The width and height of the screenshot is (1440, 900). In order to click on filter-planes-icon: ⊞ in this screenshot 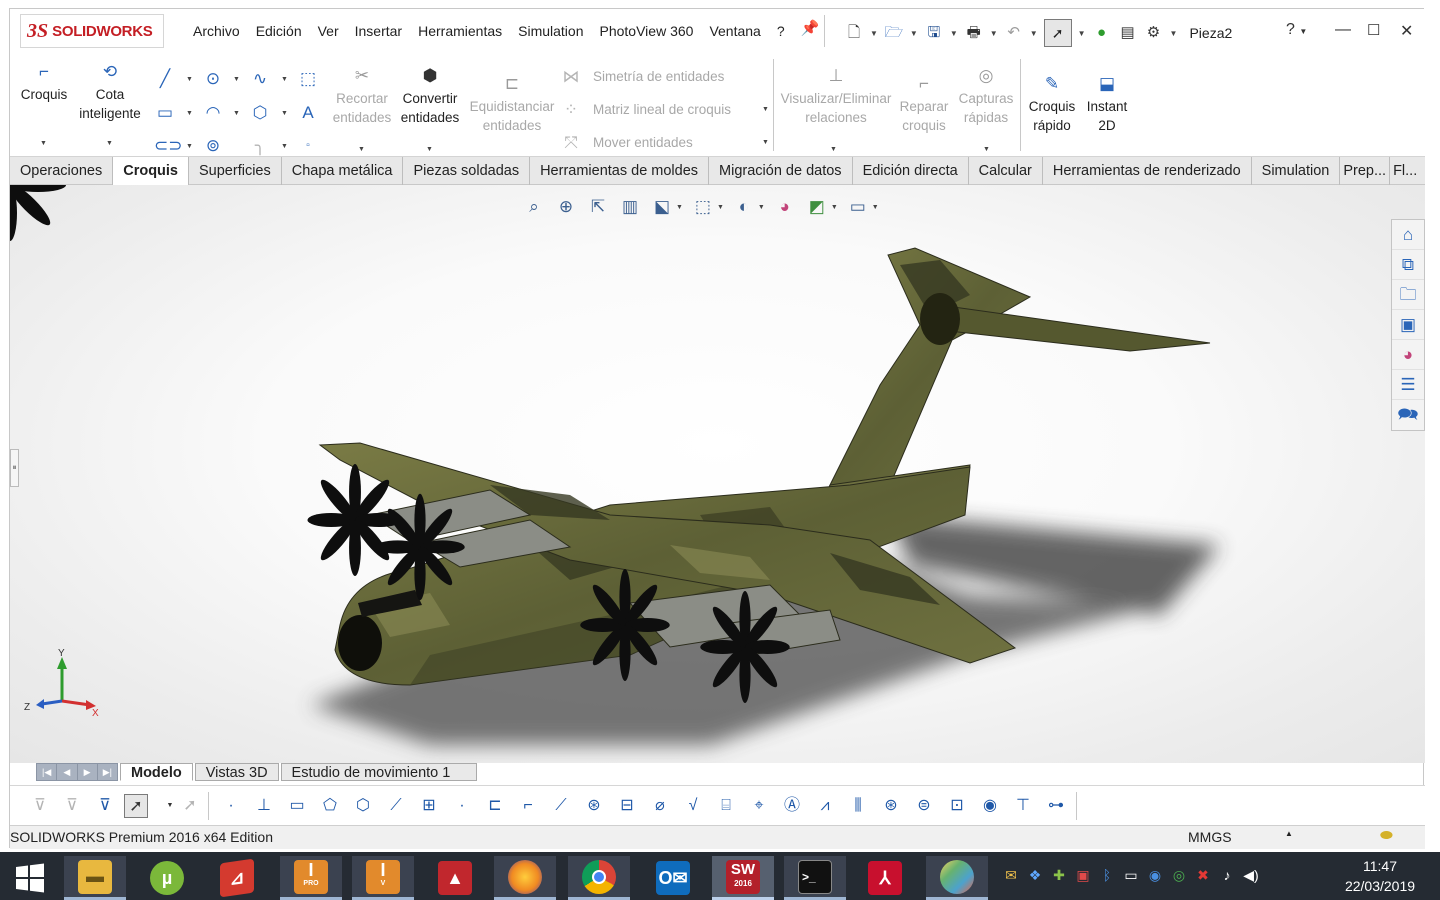, I will do `click(429, 806)`.